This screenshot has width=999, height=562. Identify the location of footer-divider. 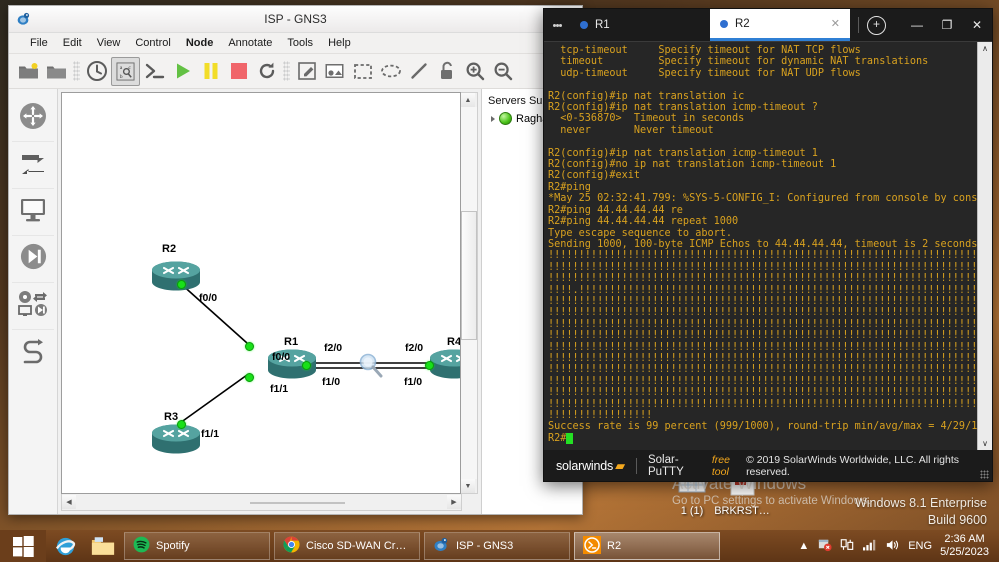
(636, 465).